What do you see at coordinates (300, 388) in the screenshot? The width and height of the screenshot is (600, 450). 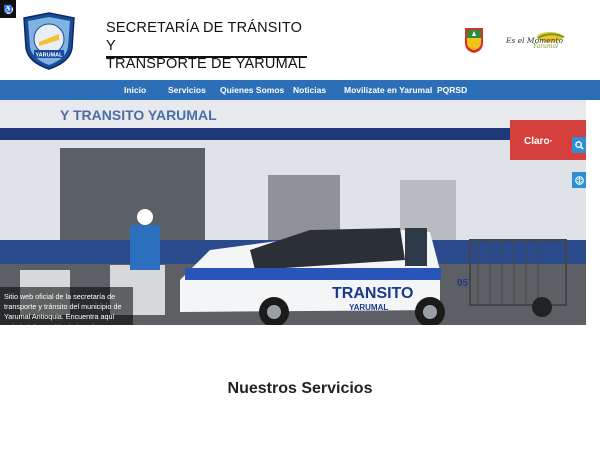 I see `services-section-title: Nuestros Servicios` at bounding box center [300, 388].